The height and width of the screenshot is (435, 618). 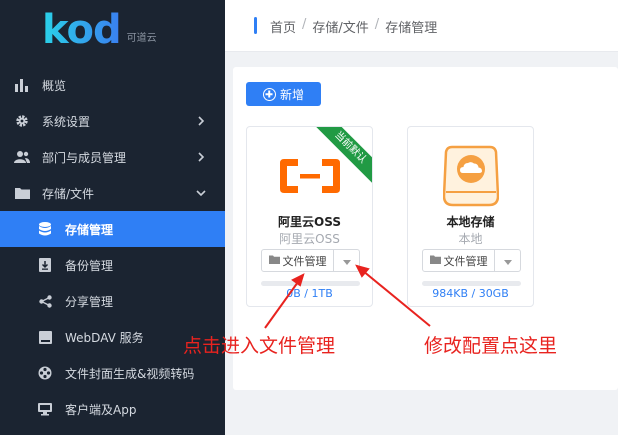 I want to click on arrow-right-line, so click(x=393, y=296).